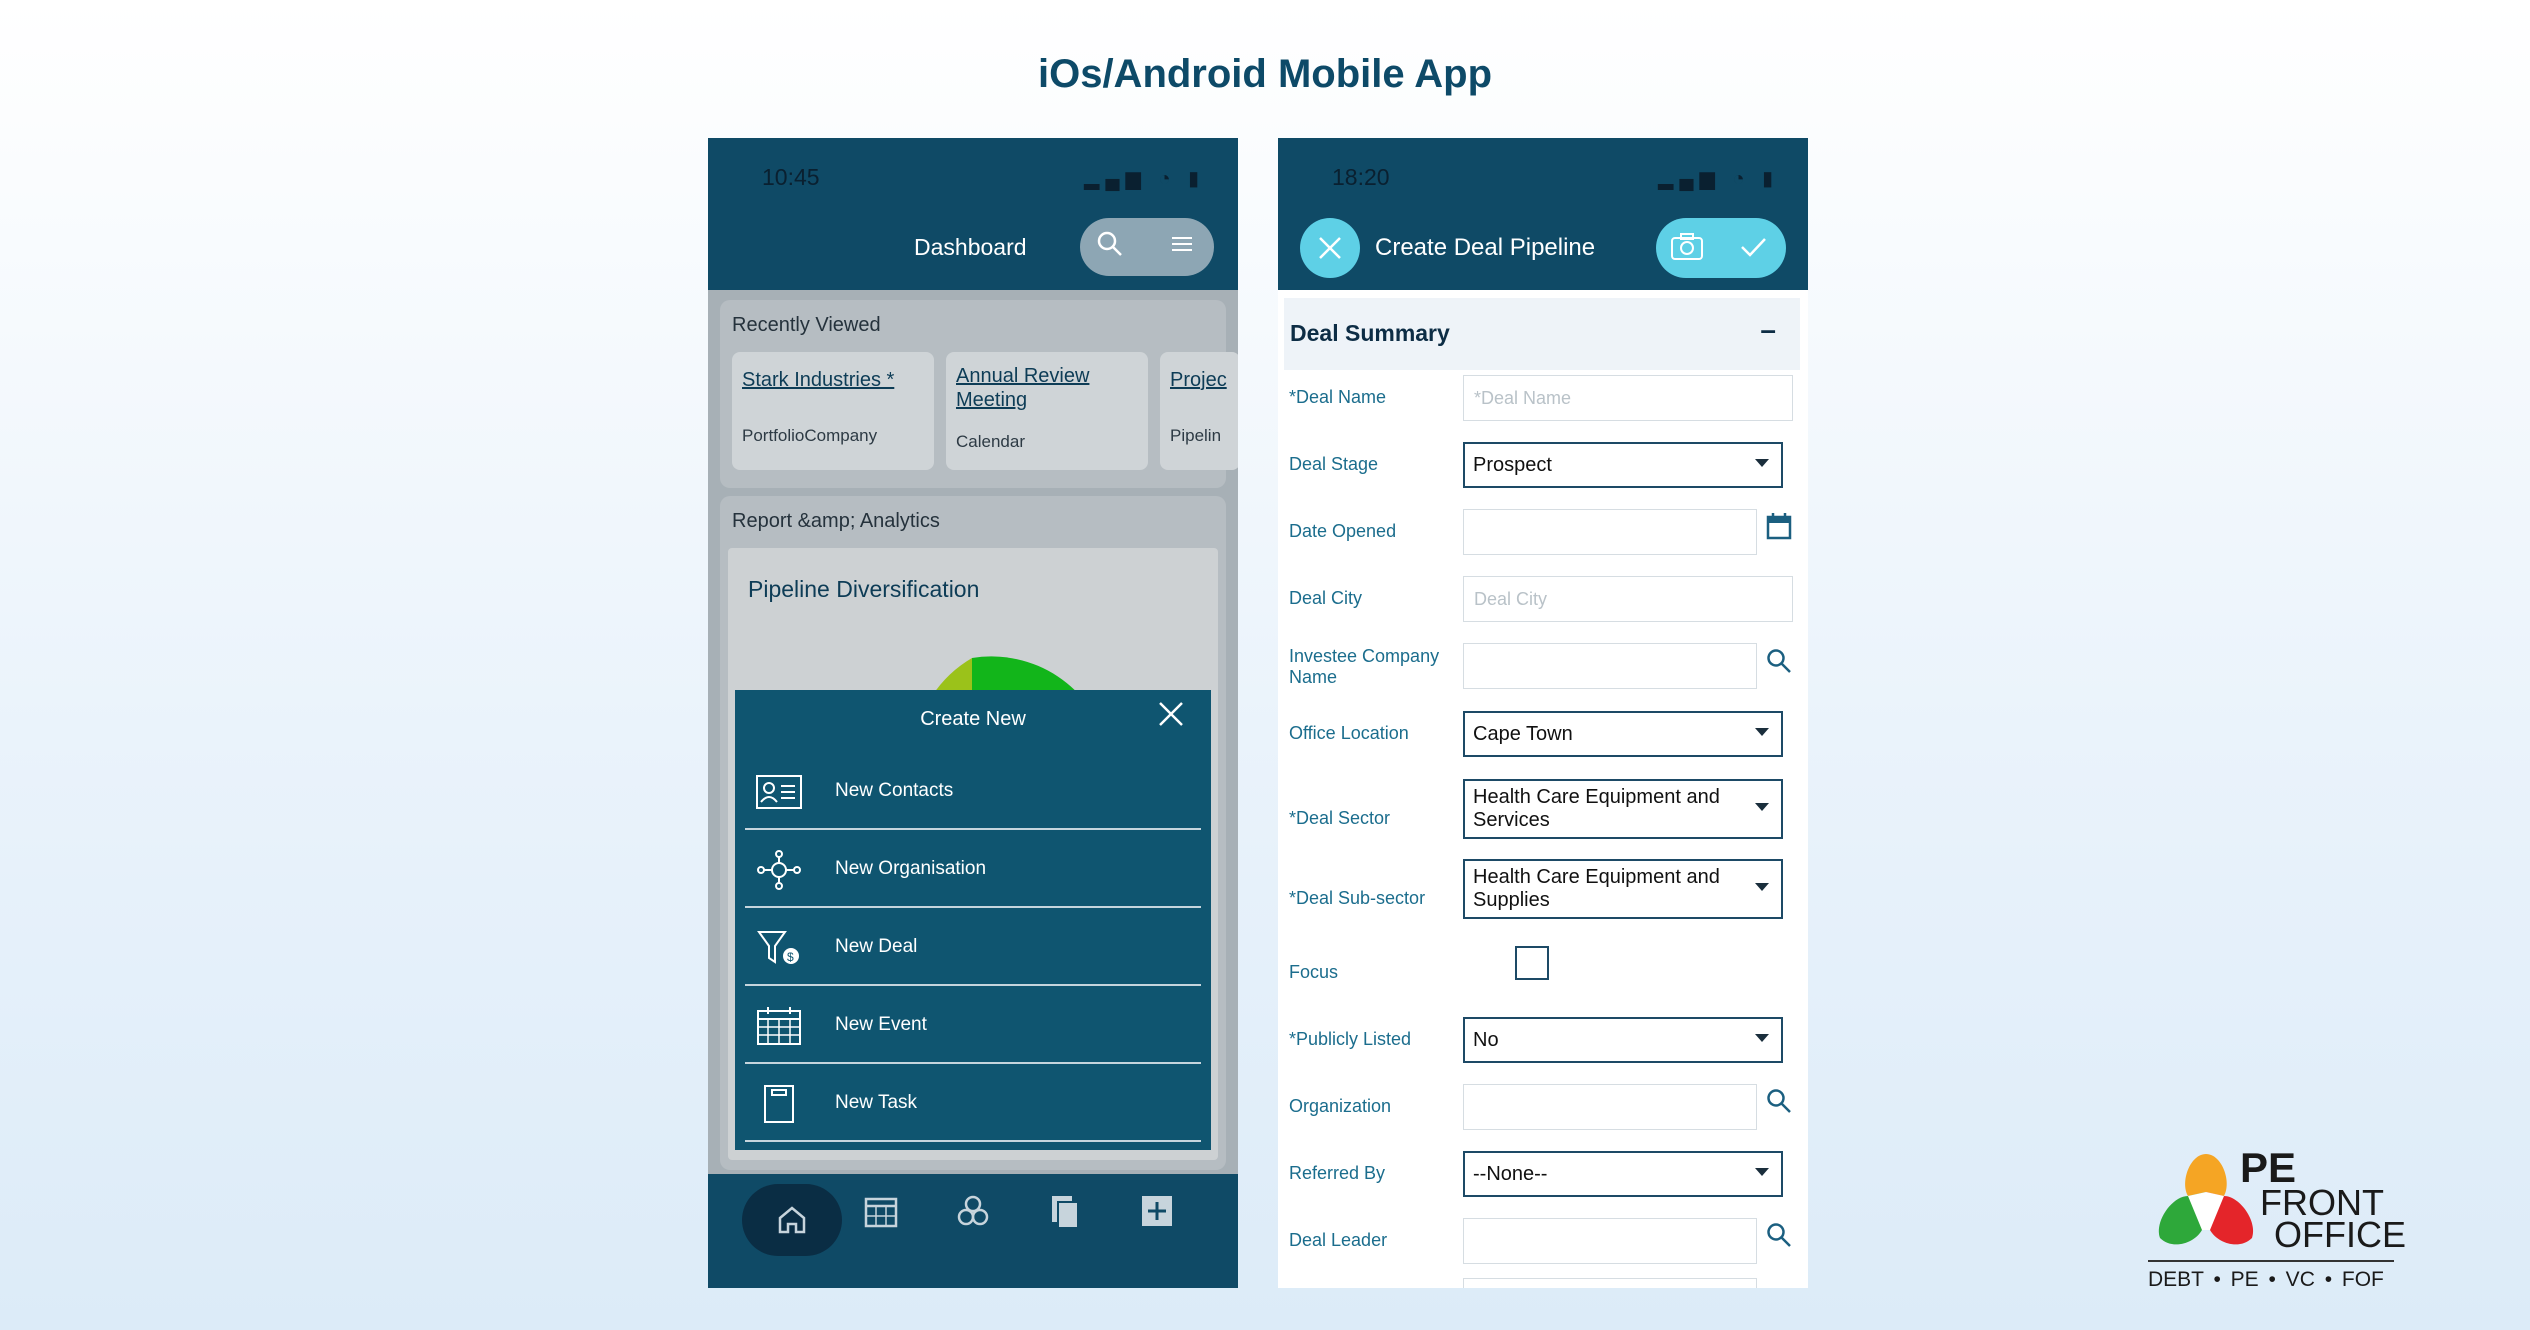 Image resolution: width=2530 pixels, height=1330 pixels. Describe the element at coordinates (973, 1103) in the screenshot. I see `new-task-item: New Task` at that location.